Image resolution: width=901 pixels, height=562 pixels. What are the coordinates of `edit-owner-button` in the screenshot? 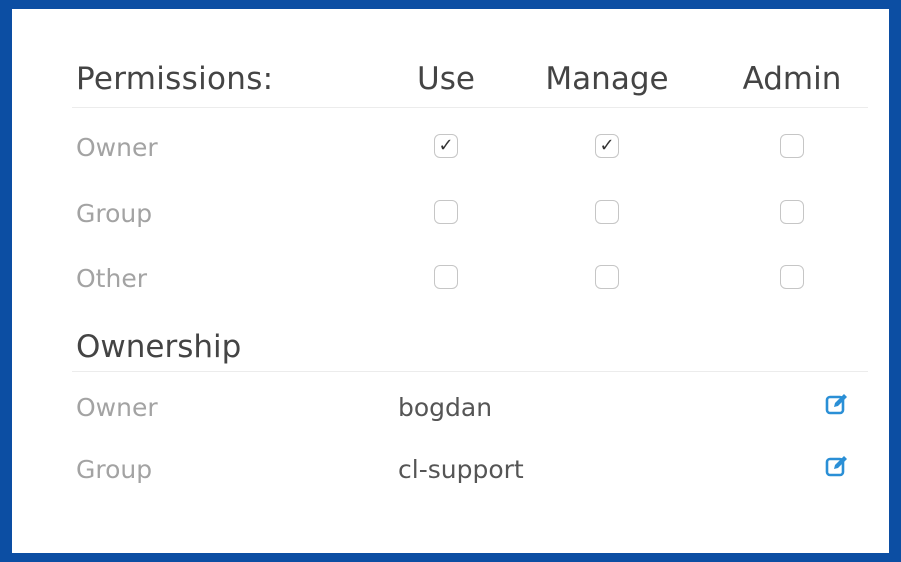 It's located at (837, 404).